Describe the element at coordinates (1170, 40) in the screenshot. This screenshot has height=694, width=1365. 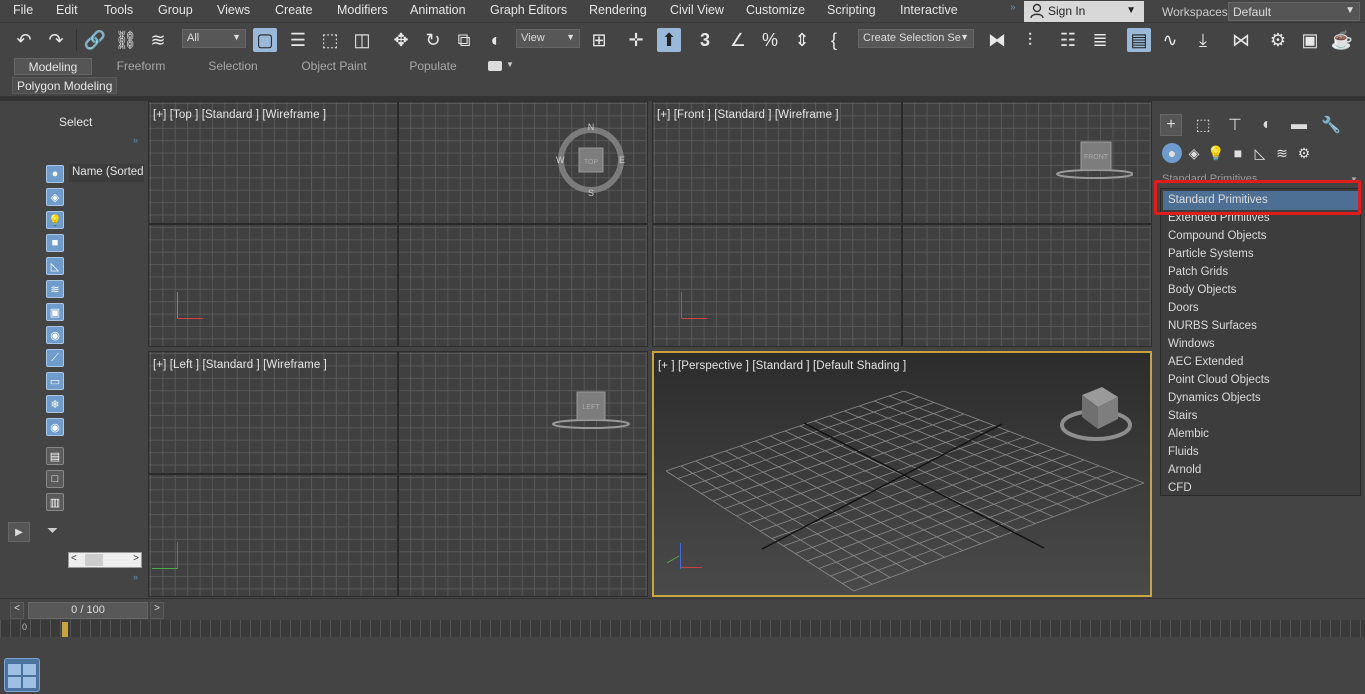
I see `curve-editor-icon: ∿` at that location.